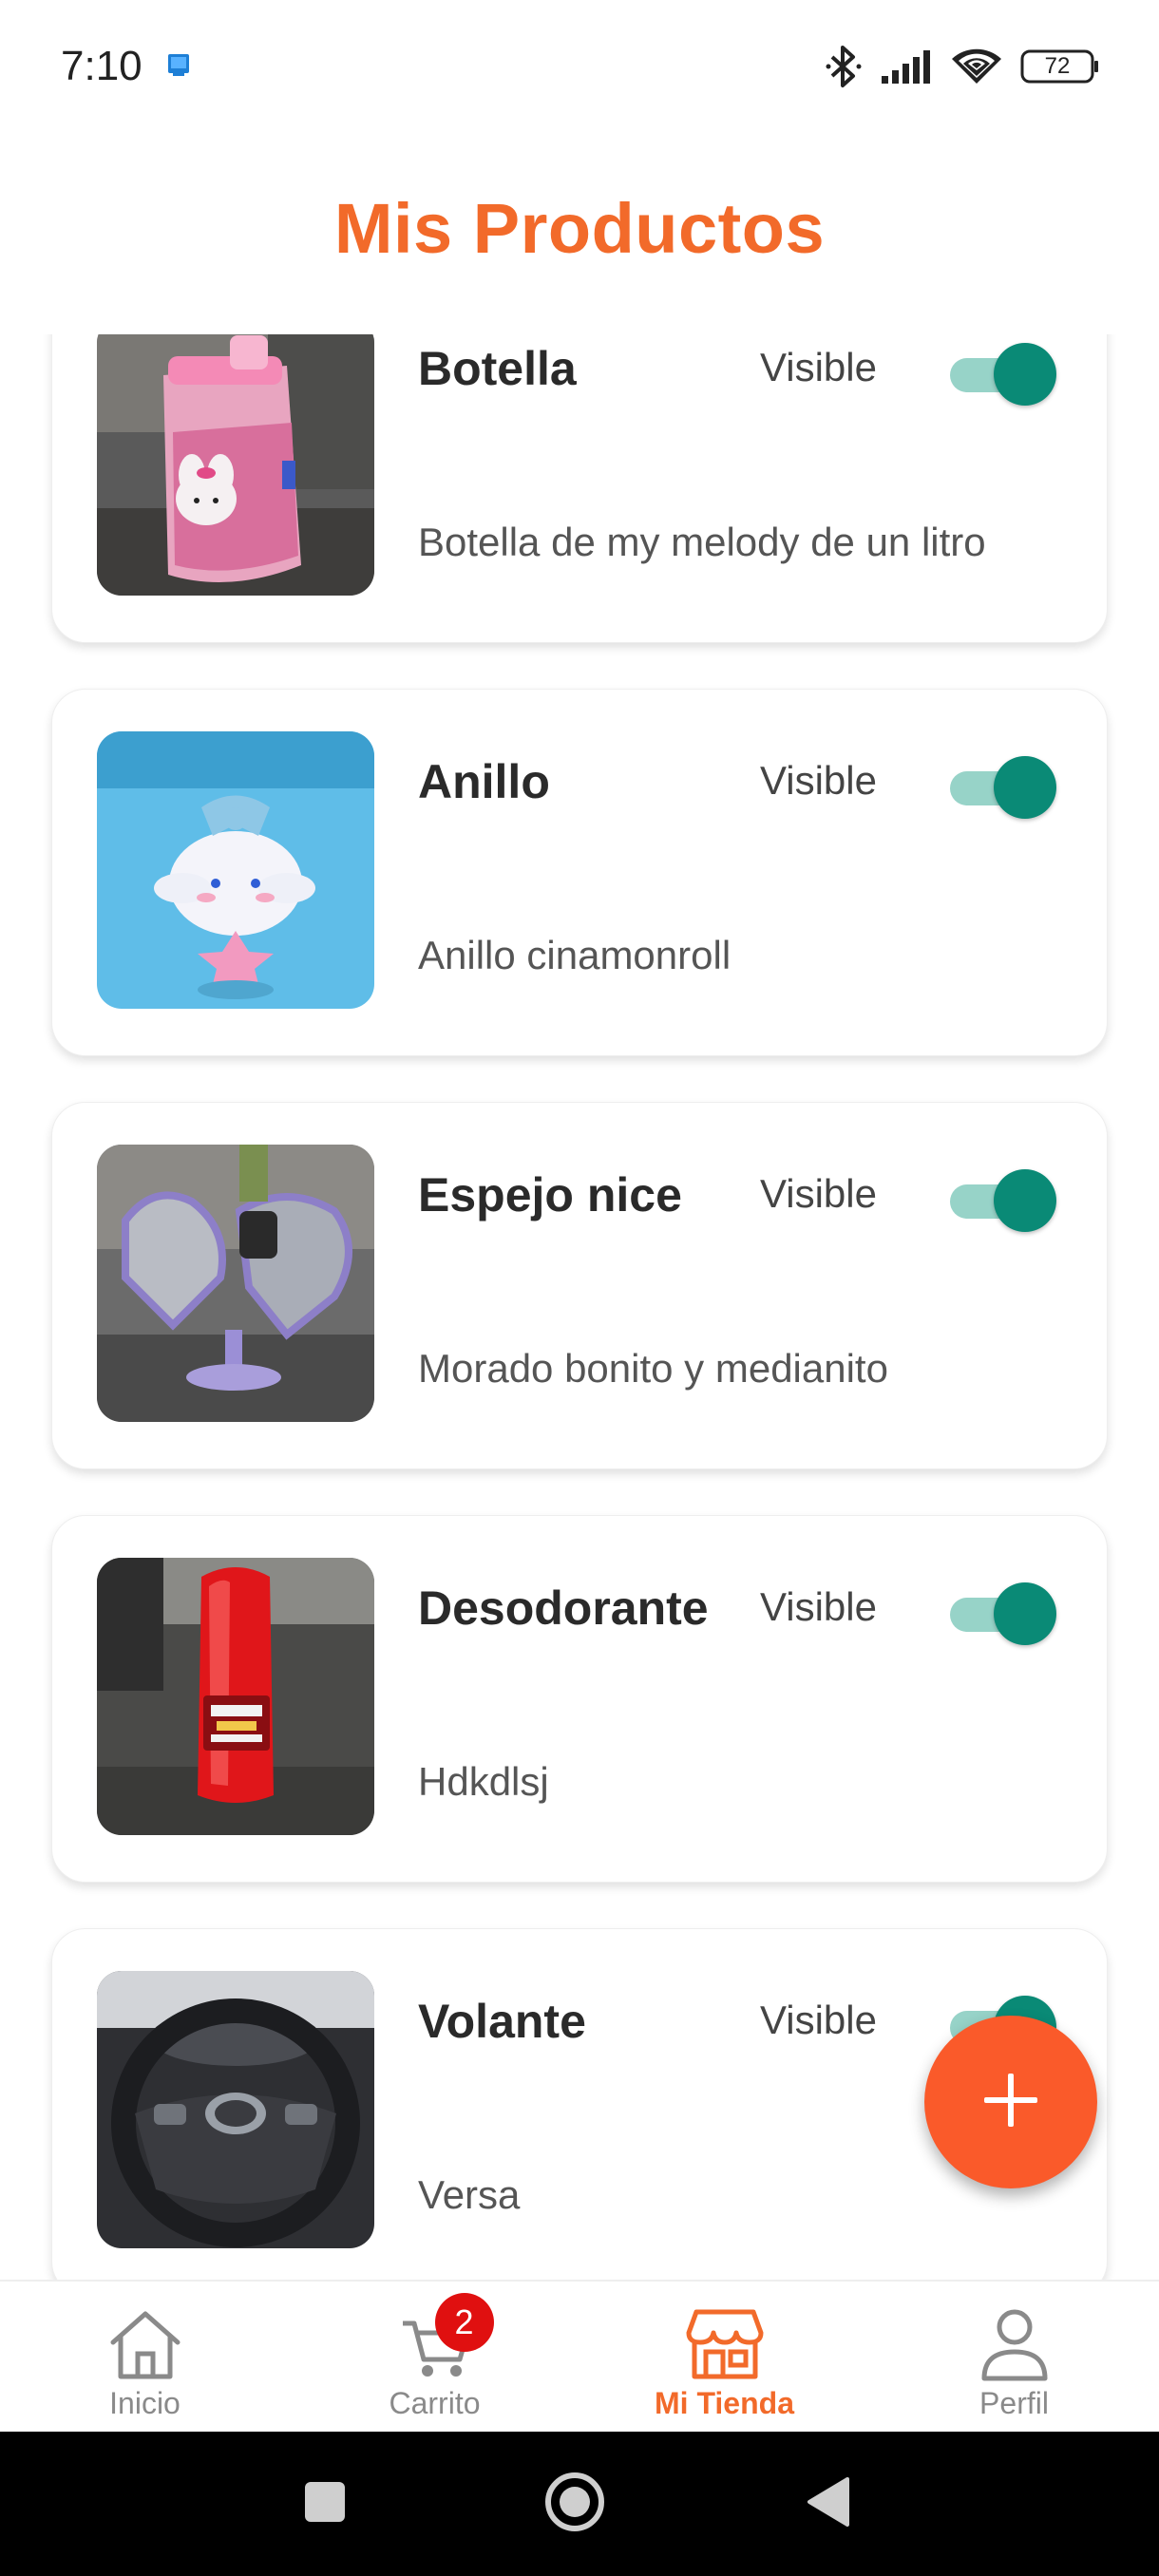  Describe the element at coordinates (563, 1608) in the screenshot. I see `product-name: Desodorante` at that location.